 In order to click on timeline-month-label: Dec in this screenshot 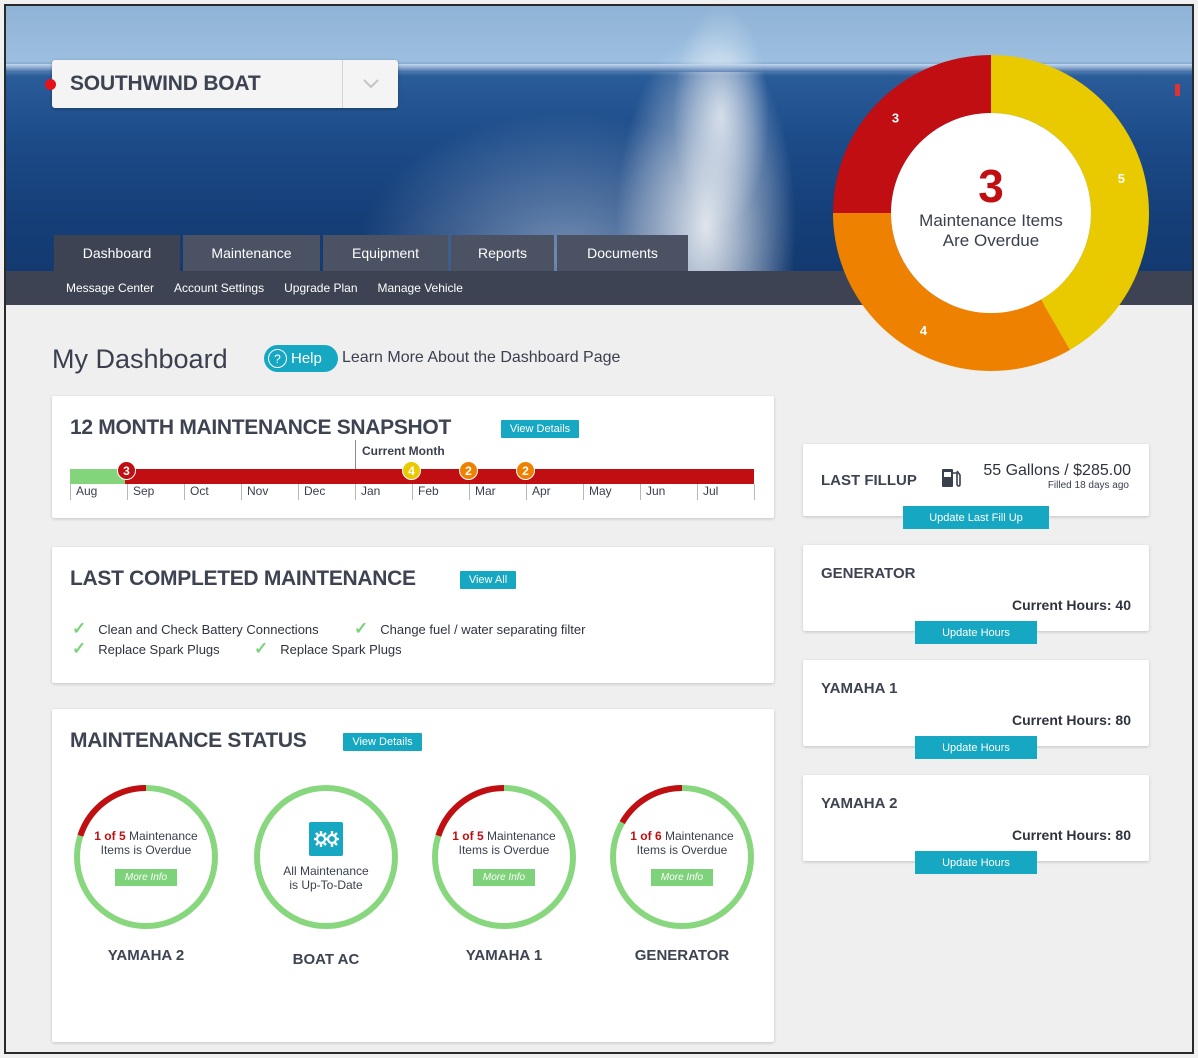, I will do `click(326, 492)`.